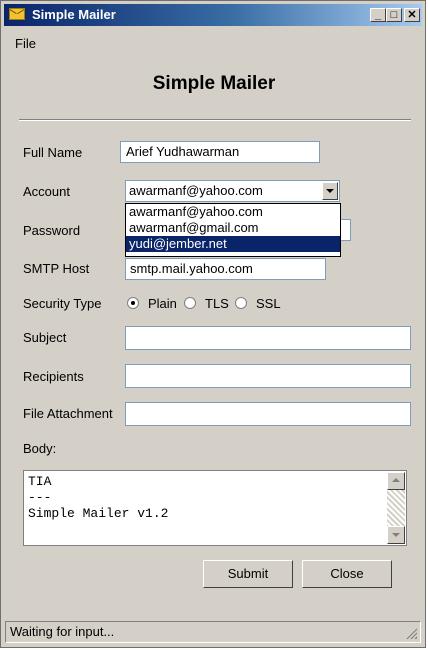 This screenshot has width=428, height=650. Describe the element at coordinates (53, 376) in the screenshot. I see `recipients-label: Recipients` at that location.